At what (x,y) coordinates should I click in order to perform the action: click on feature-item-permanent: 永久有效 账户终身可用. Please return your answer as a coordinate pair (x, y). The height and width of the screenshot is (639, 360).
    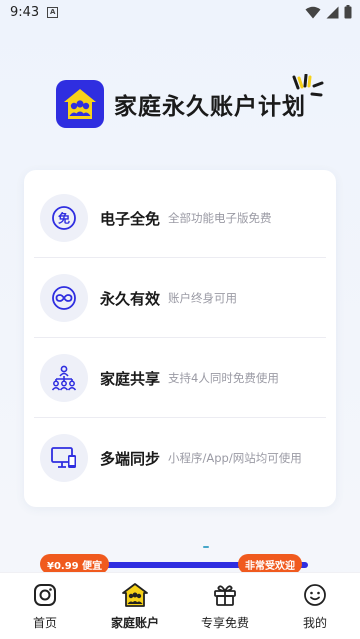
    Looking at the image, I should click on (180, 298).